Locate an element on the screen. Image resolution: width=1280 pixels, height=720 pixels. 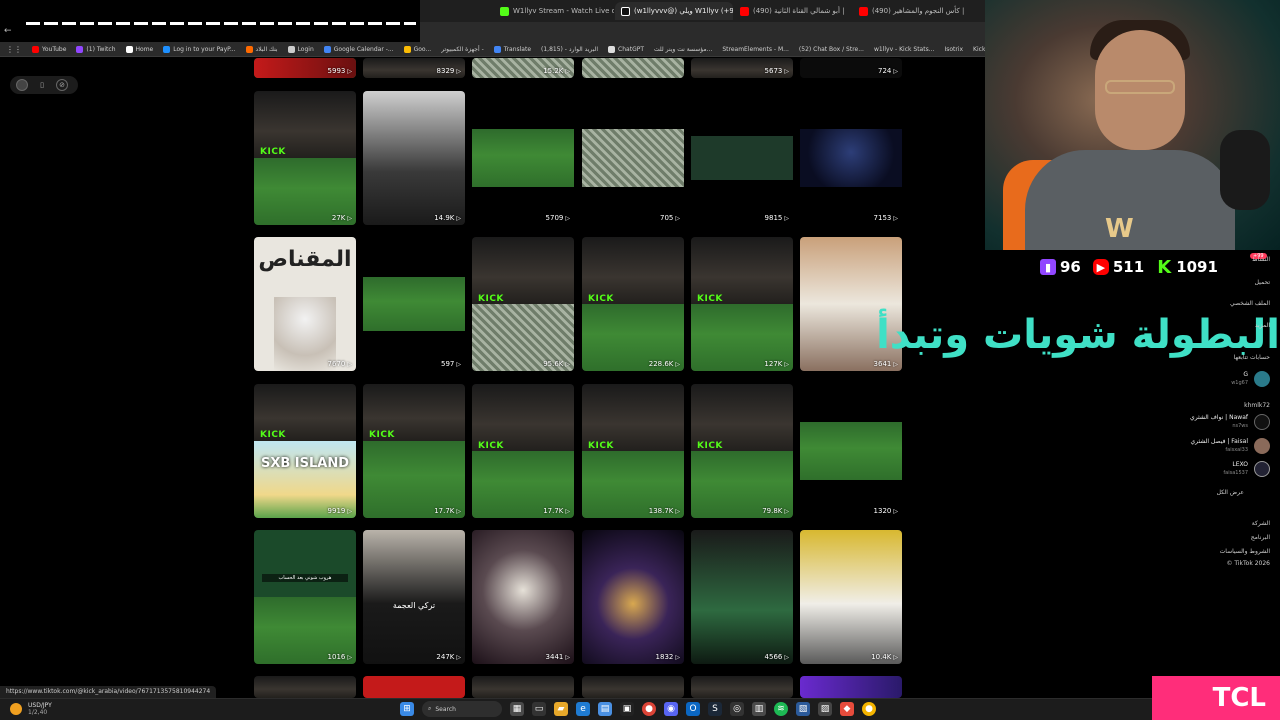
bookmark-item: البريد الوارد - (1,815) is located at coordinates (569, 49).